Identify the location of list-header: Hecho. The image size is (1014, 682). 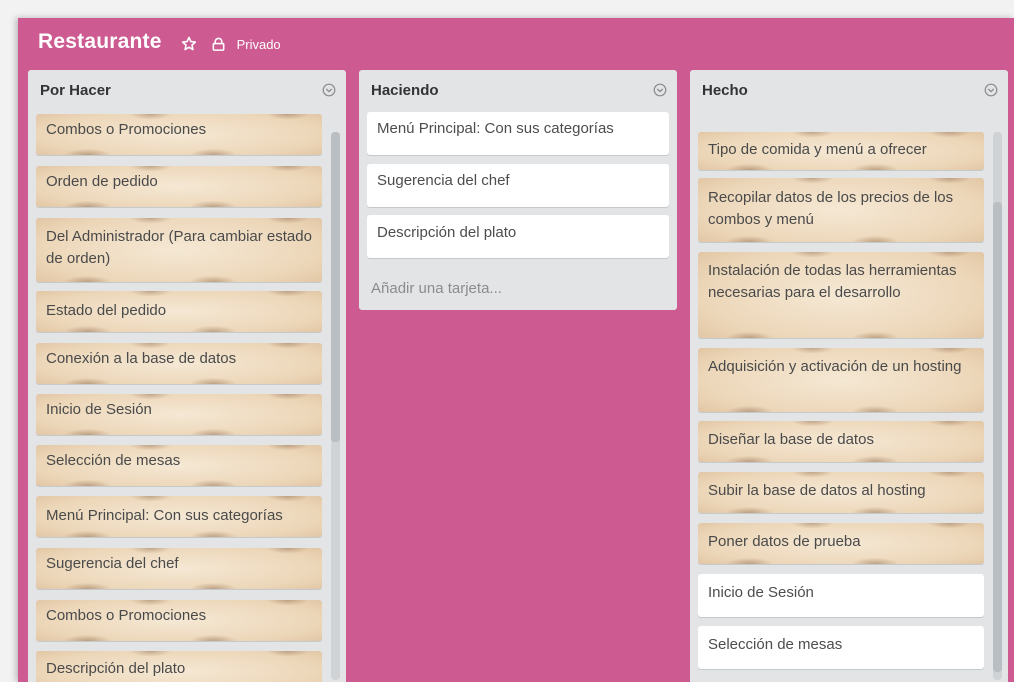
(849, 90).